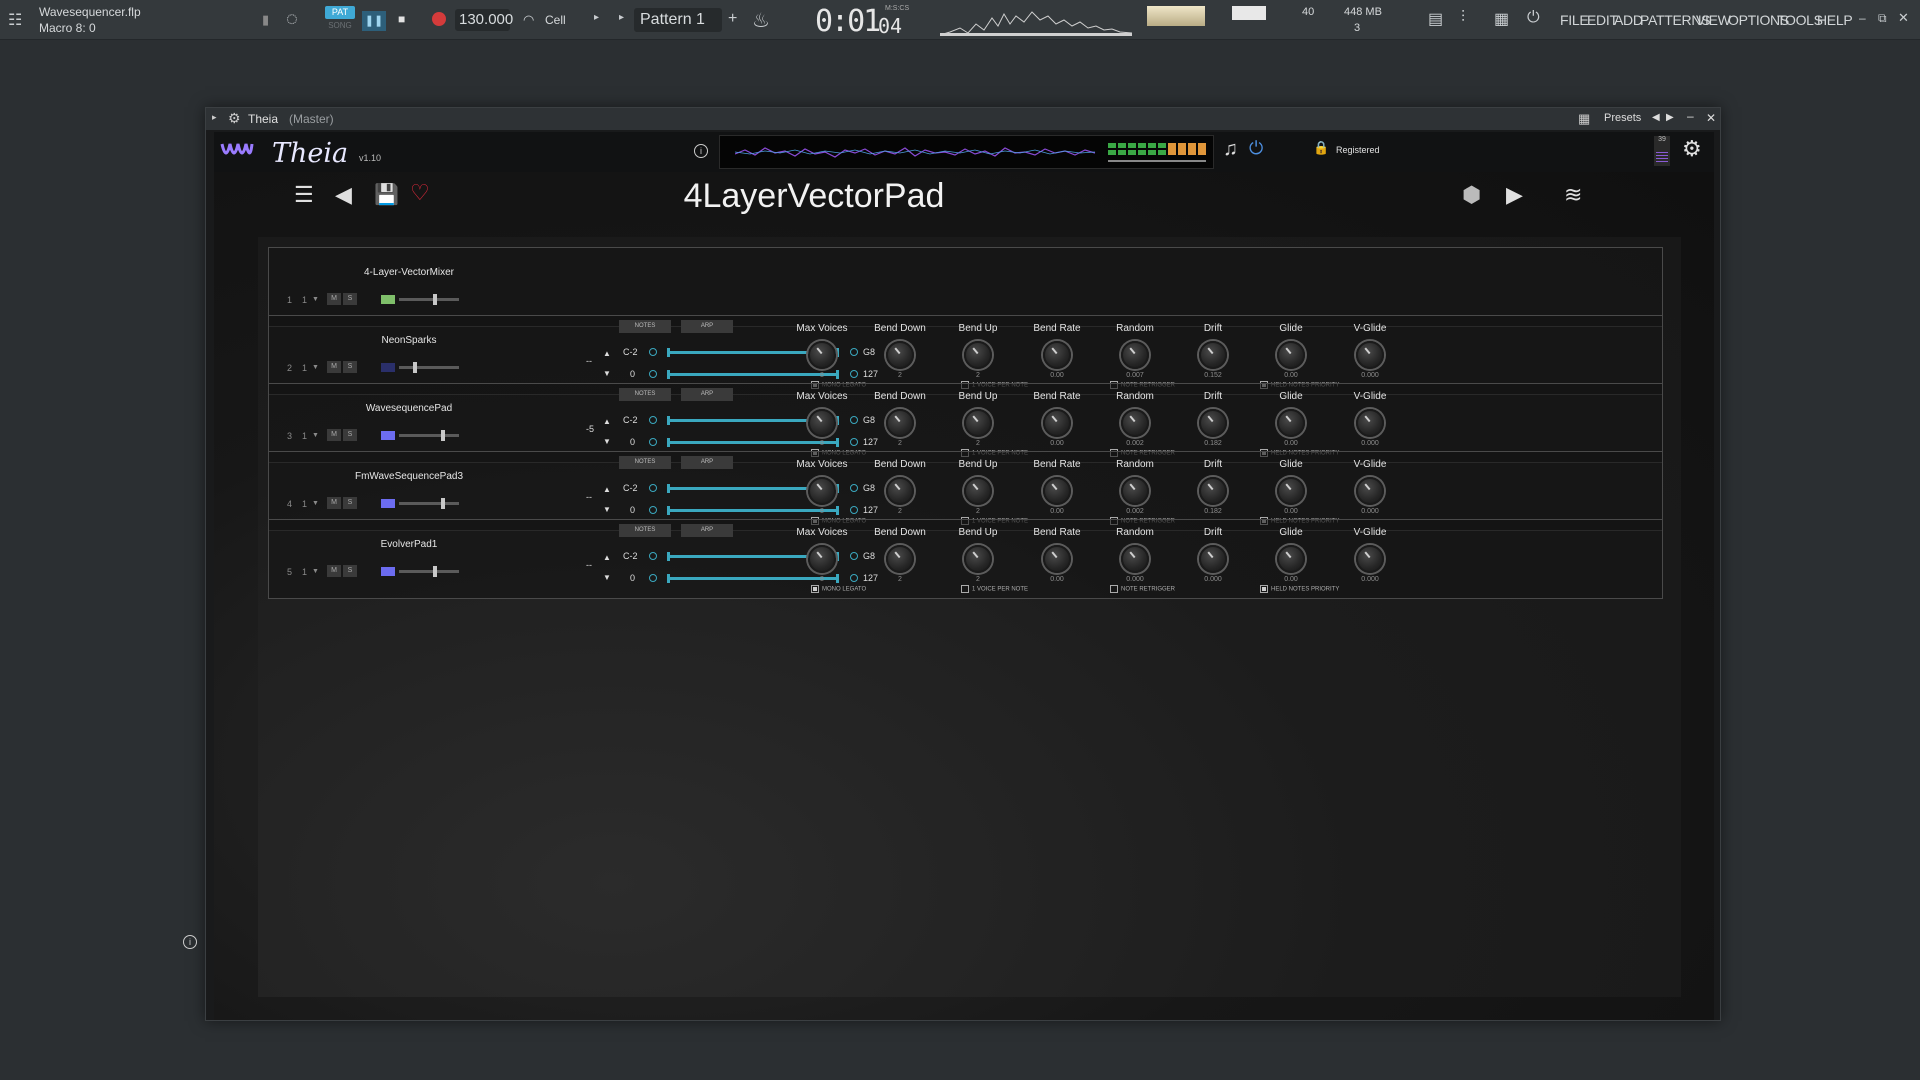  What do you see at coordinates (963, 119) in the screenshot?
I see `plugin-title-bar: ▸ ⚙ Theia (Master) ▦ Presets ◀ ▶ – ✕` at bounding box center [963, 119].